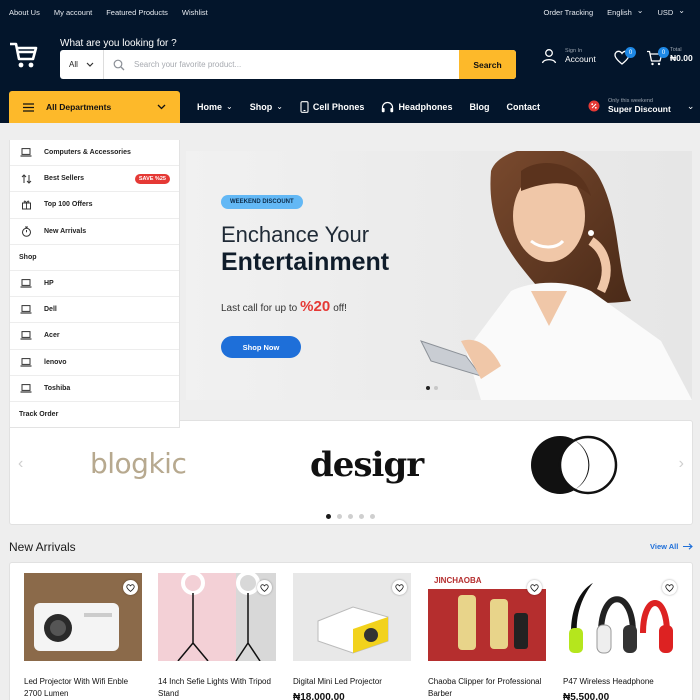 This screenshot has width=700, height=700. Describe the element at coordinates (295, 234) in the screenshot. I see `hero-heading-line1: Enchance Your` at that location.